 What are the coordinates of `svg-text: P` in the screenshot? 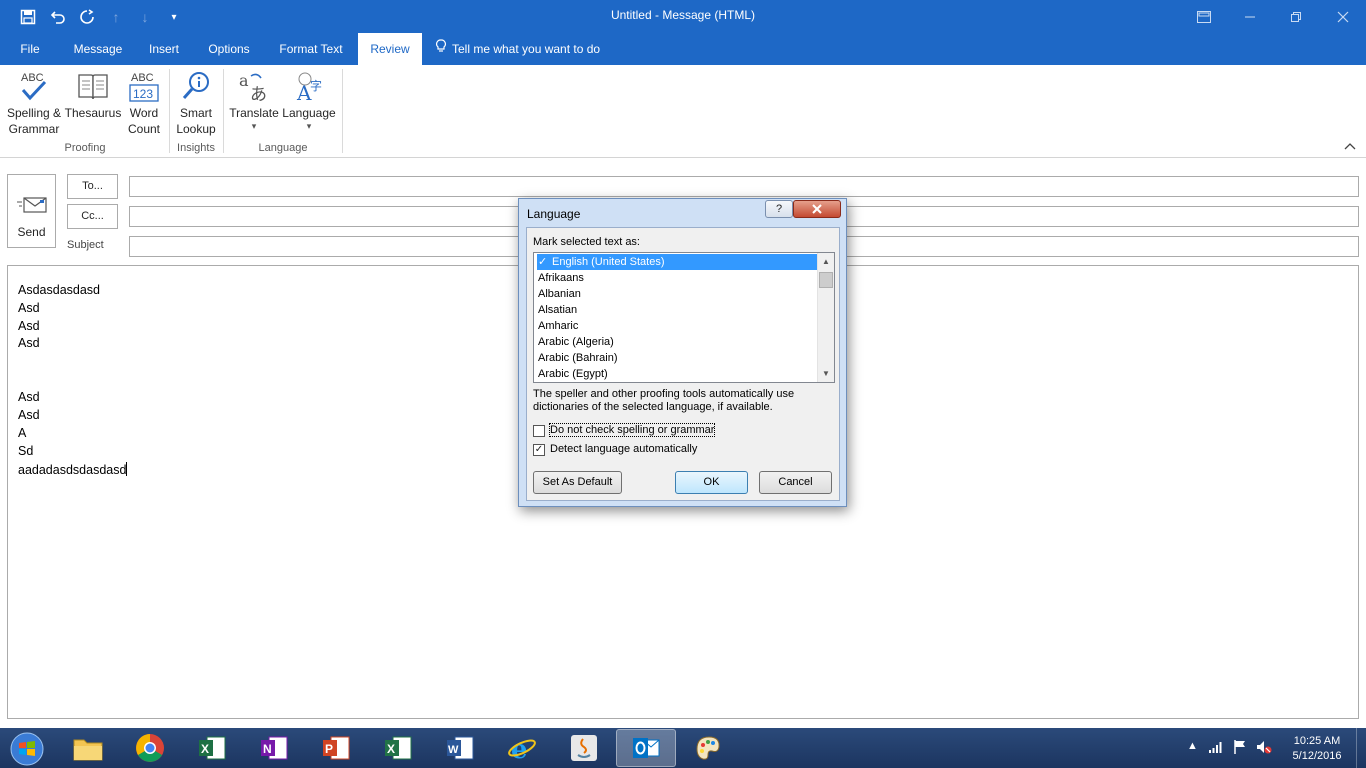 It's located at (329, 749).